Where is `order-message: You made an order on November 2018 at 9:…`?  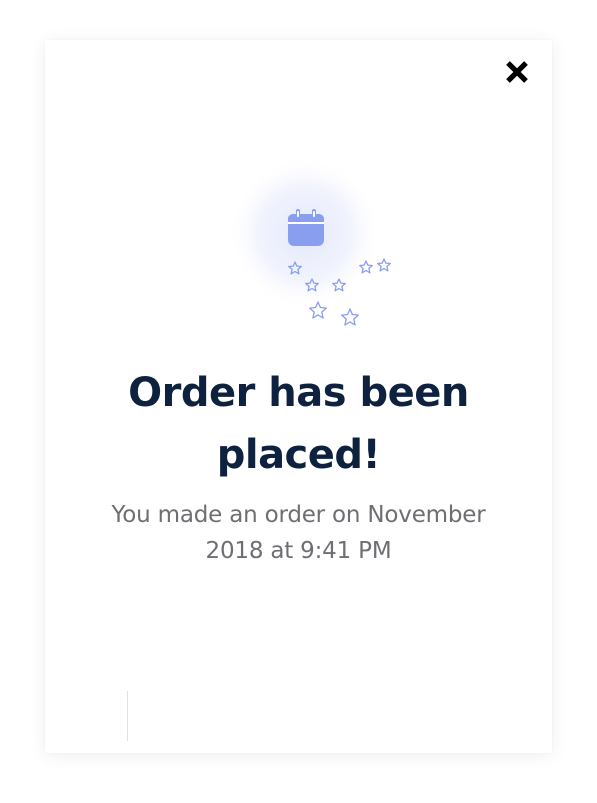 order-message: You made an order on November 2018 at 9:… is located at coordinates (298, 533).